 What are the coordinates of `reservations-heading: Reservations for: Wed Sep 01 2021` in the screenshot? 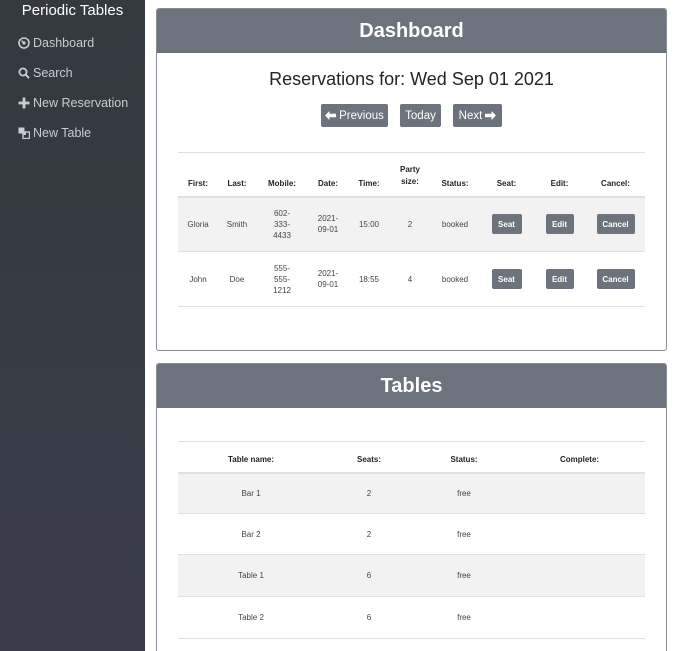 It's located at (411, 79).